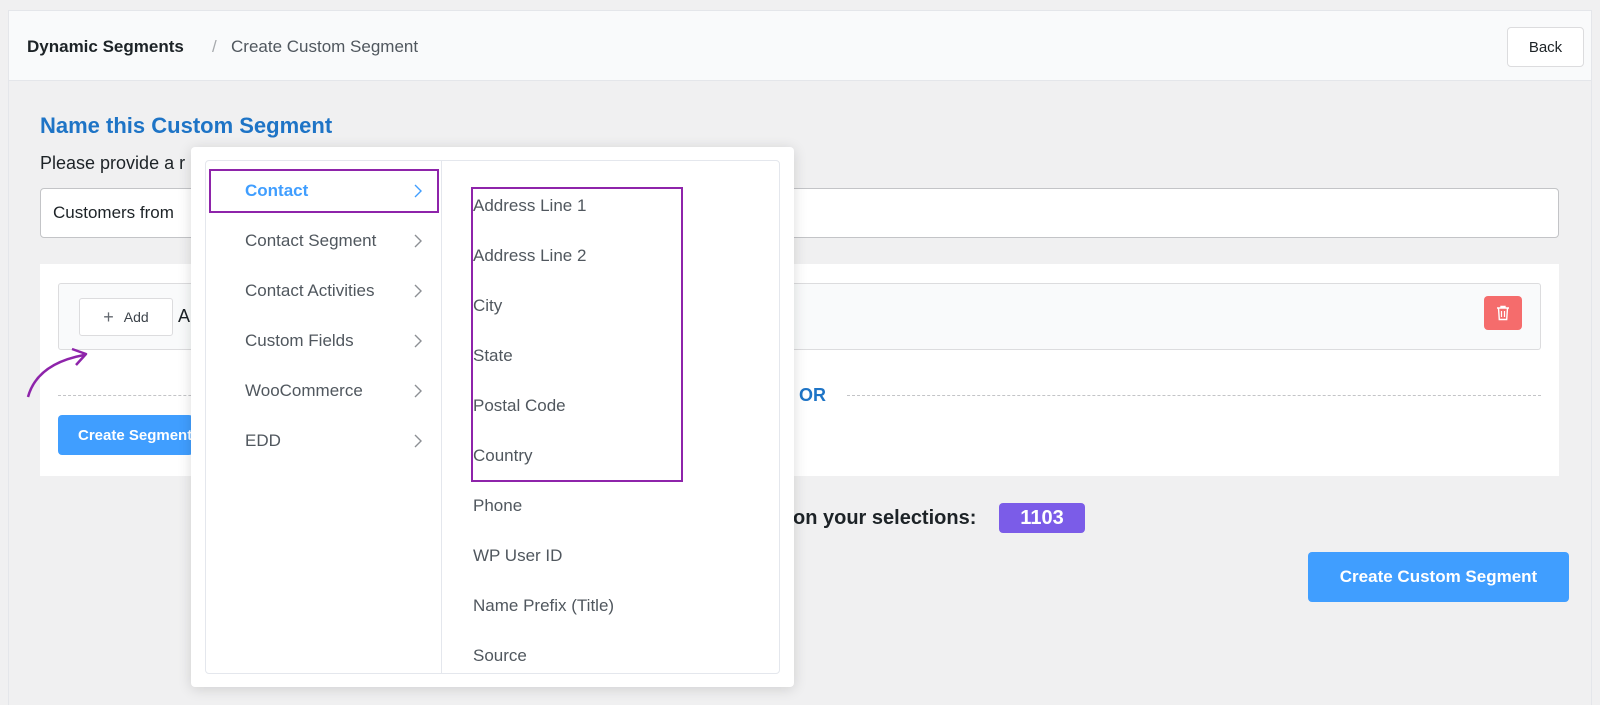 Image resolution: width=1600 pixels, height=705 pixels. I want to click on plus-icon: +, so click(108, 316).